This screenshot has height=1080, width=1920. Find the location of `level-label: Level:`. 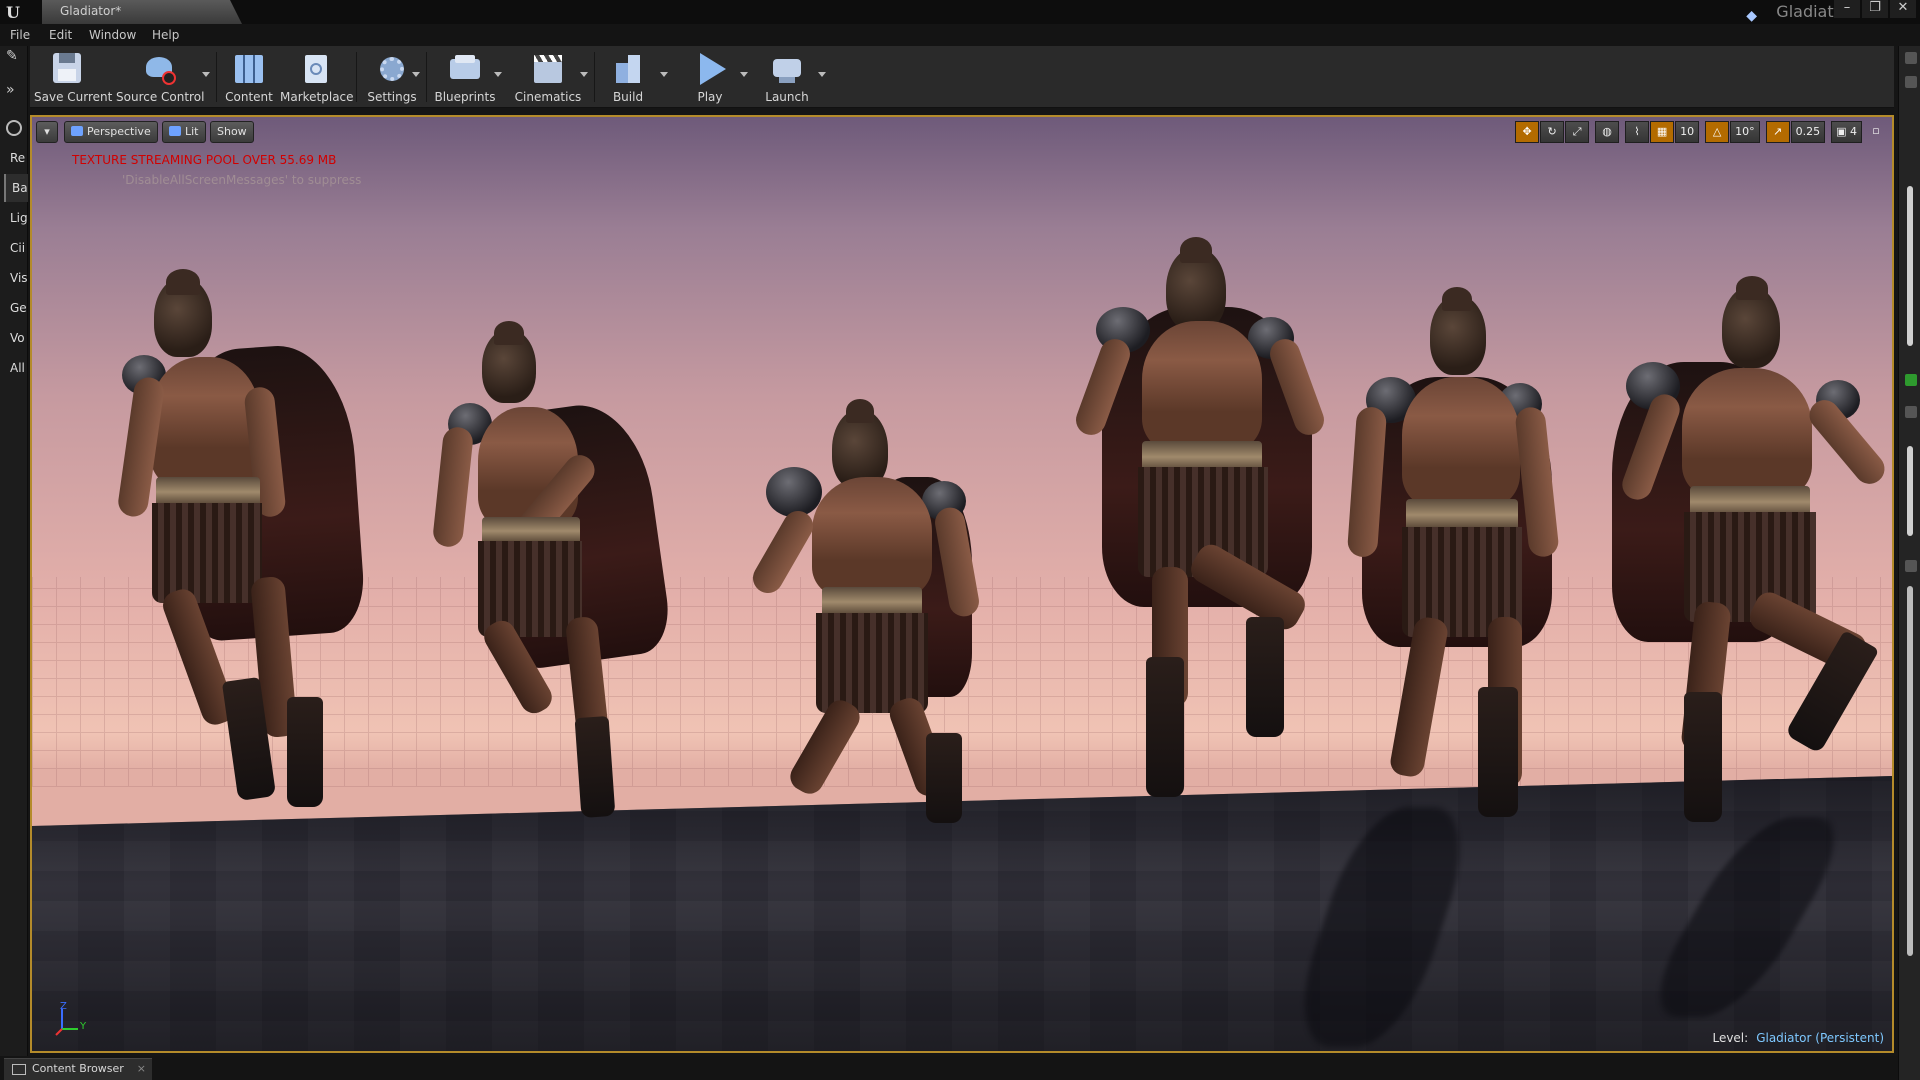

level-label: Level: is located at coordinates (1730, 1038).